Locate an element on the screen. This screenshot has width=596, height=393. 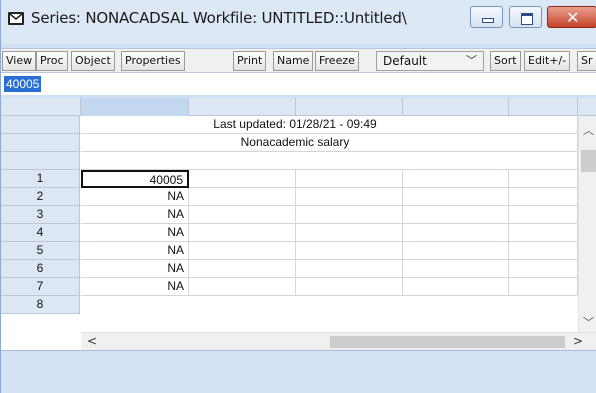
horizontal-scrollbar: < > is located at coordinates (338, 341).